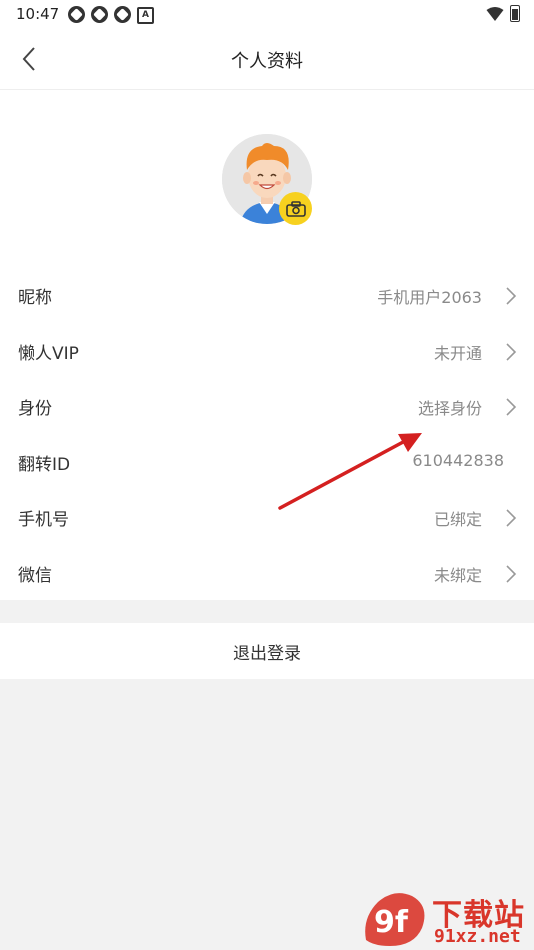 This screenshot has width=534, height=950. I want to click on notification-icons: A, so click(111, 15).